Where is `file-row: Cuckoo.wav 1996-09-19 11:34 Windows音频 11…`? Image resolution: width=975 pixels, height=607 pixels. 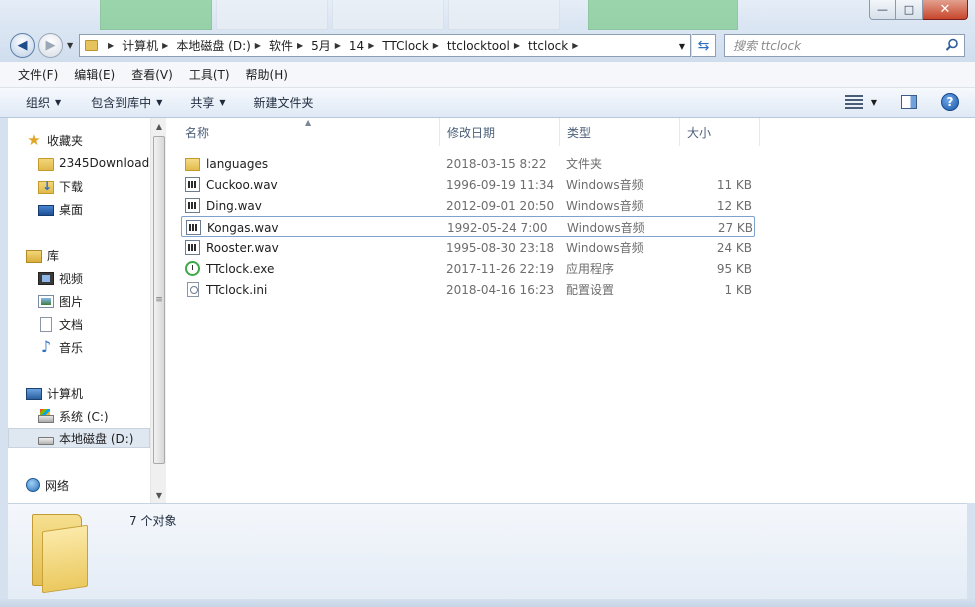
file-row: Cuckoo.wav 1996-09-19 11:34 Windows音频 11… is located at coordinates (468, 184).